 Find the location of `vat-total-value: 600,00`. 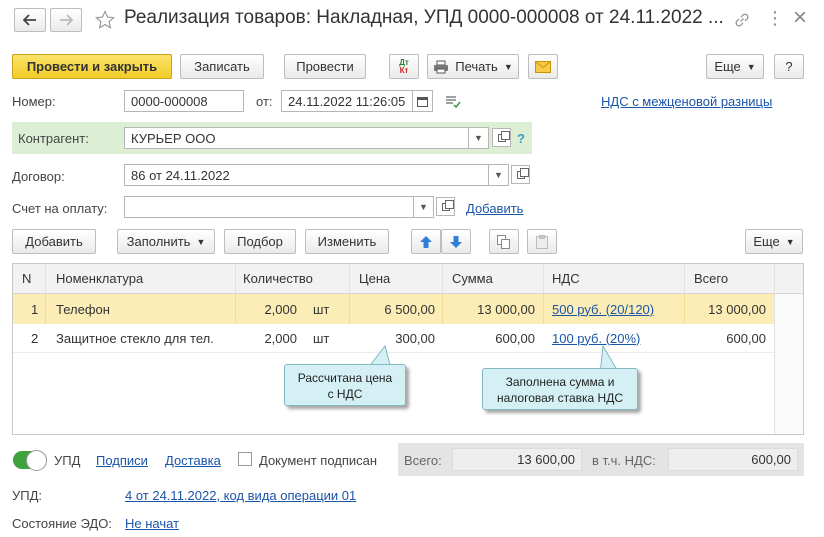

vat-total-value: 600,00 is located at coordinates (733, 459).